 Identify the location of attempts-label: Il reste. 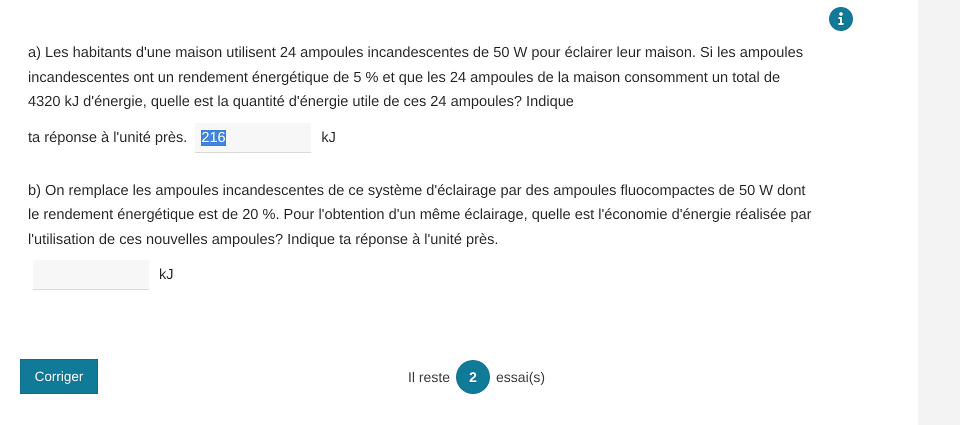
(429, 376).